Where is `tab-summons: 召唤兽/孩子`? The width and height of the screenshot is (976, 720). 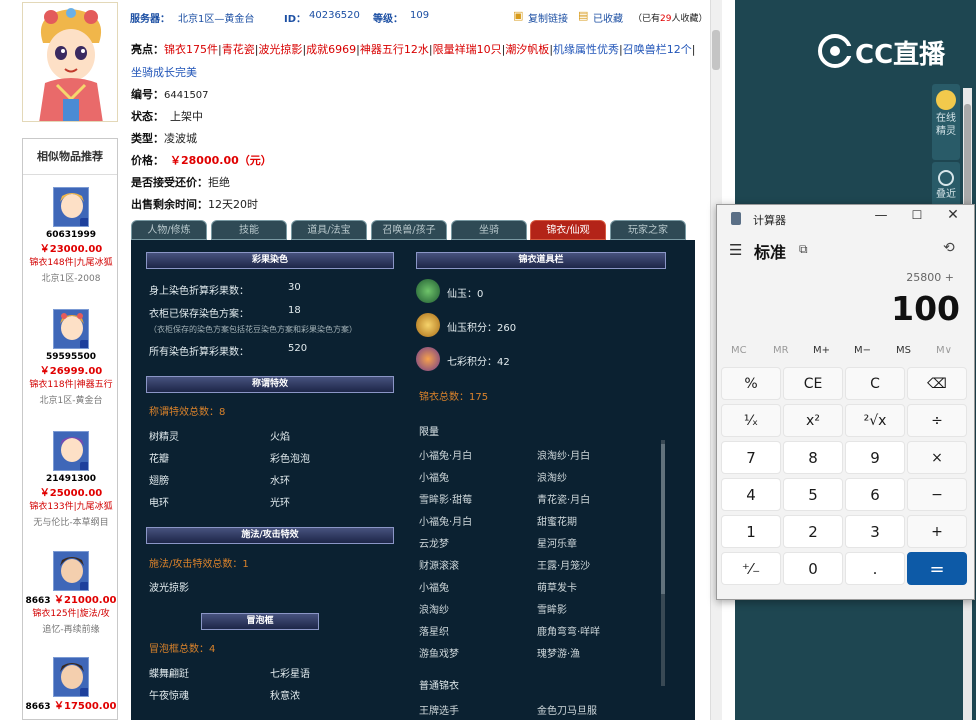 tab-summons: 召唤兽/孩子 is located at coordinates (409, 230).